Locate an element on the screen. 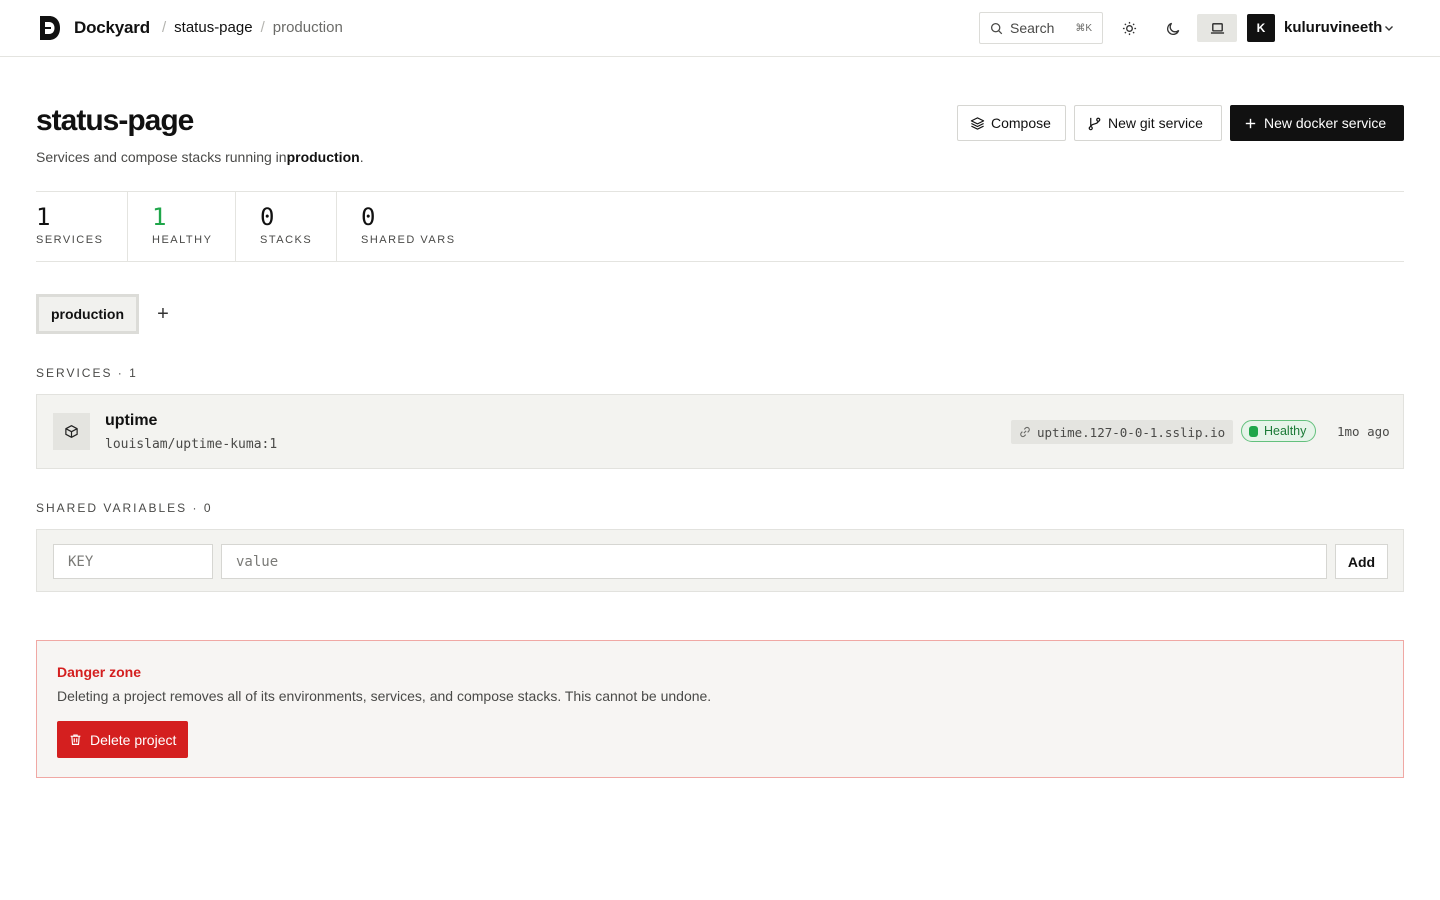  compose-label: Compose is located at coordinates (1021, 123).